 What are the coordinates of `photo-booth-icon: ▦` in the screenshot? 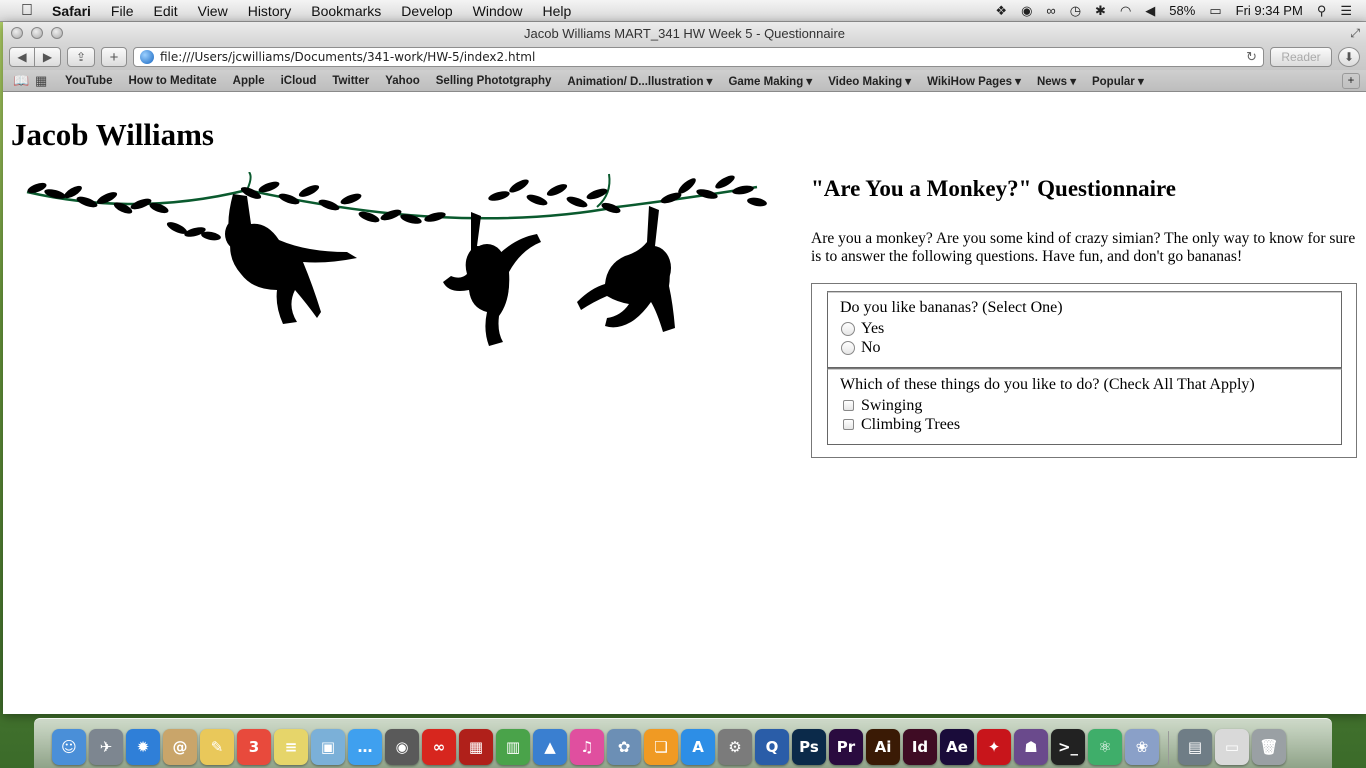 It's located at (476, 747).